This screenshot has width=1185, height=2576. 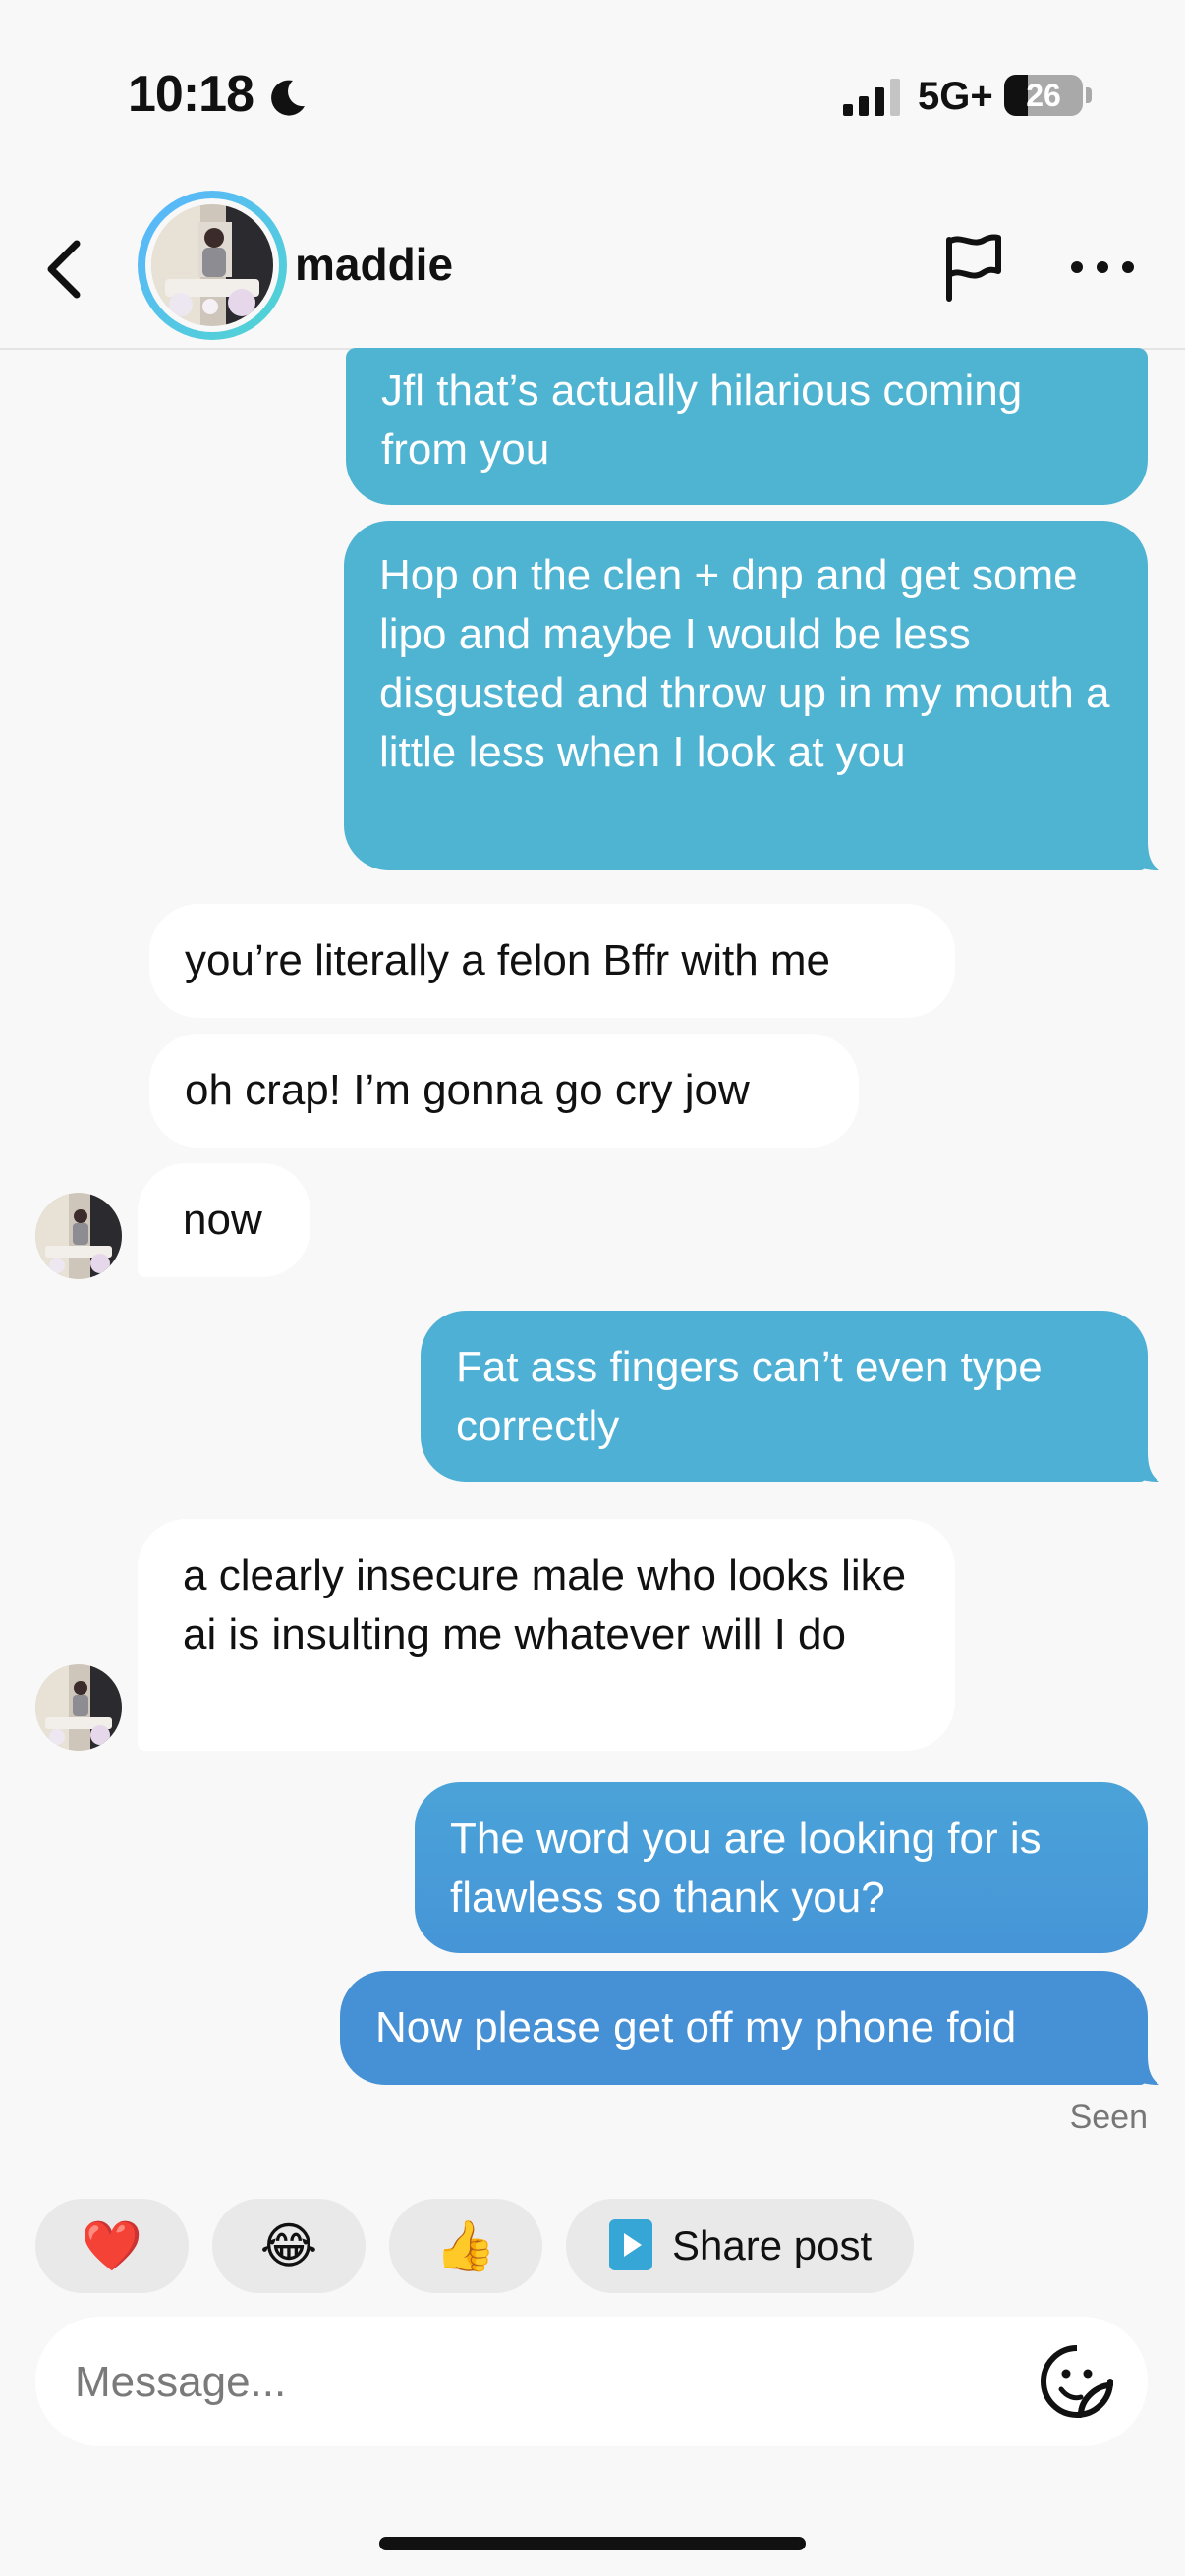 What do you see at coordinates (773, 2245) in the screenshot?
I see `share-post-label: Share post` at bounding box center [773, 2245].